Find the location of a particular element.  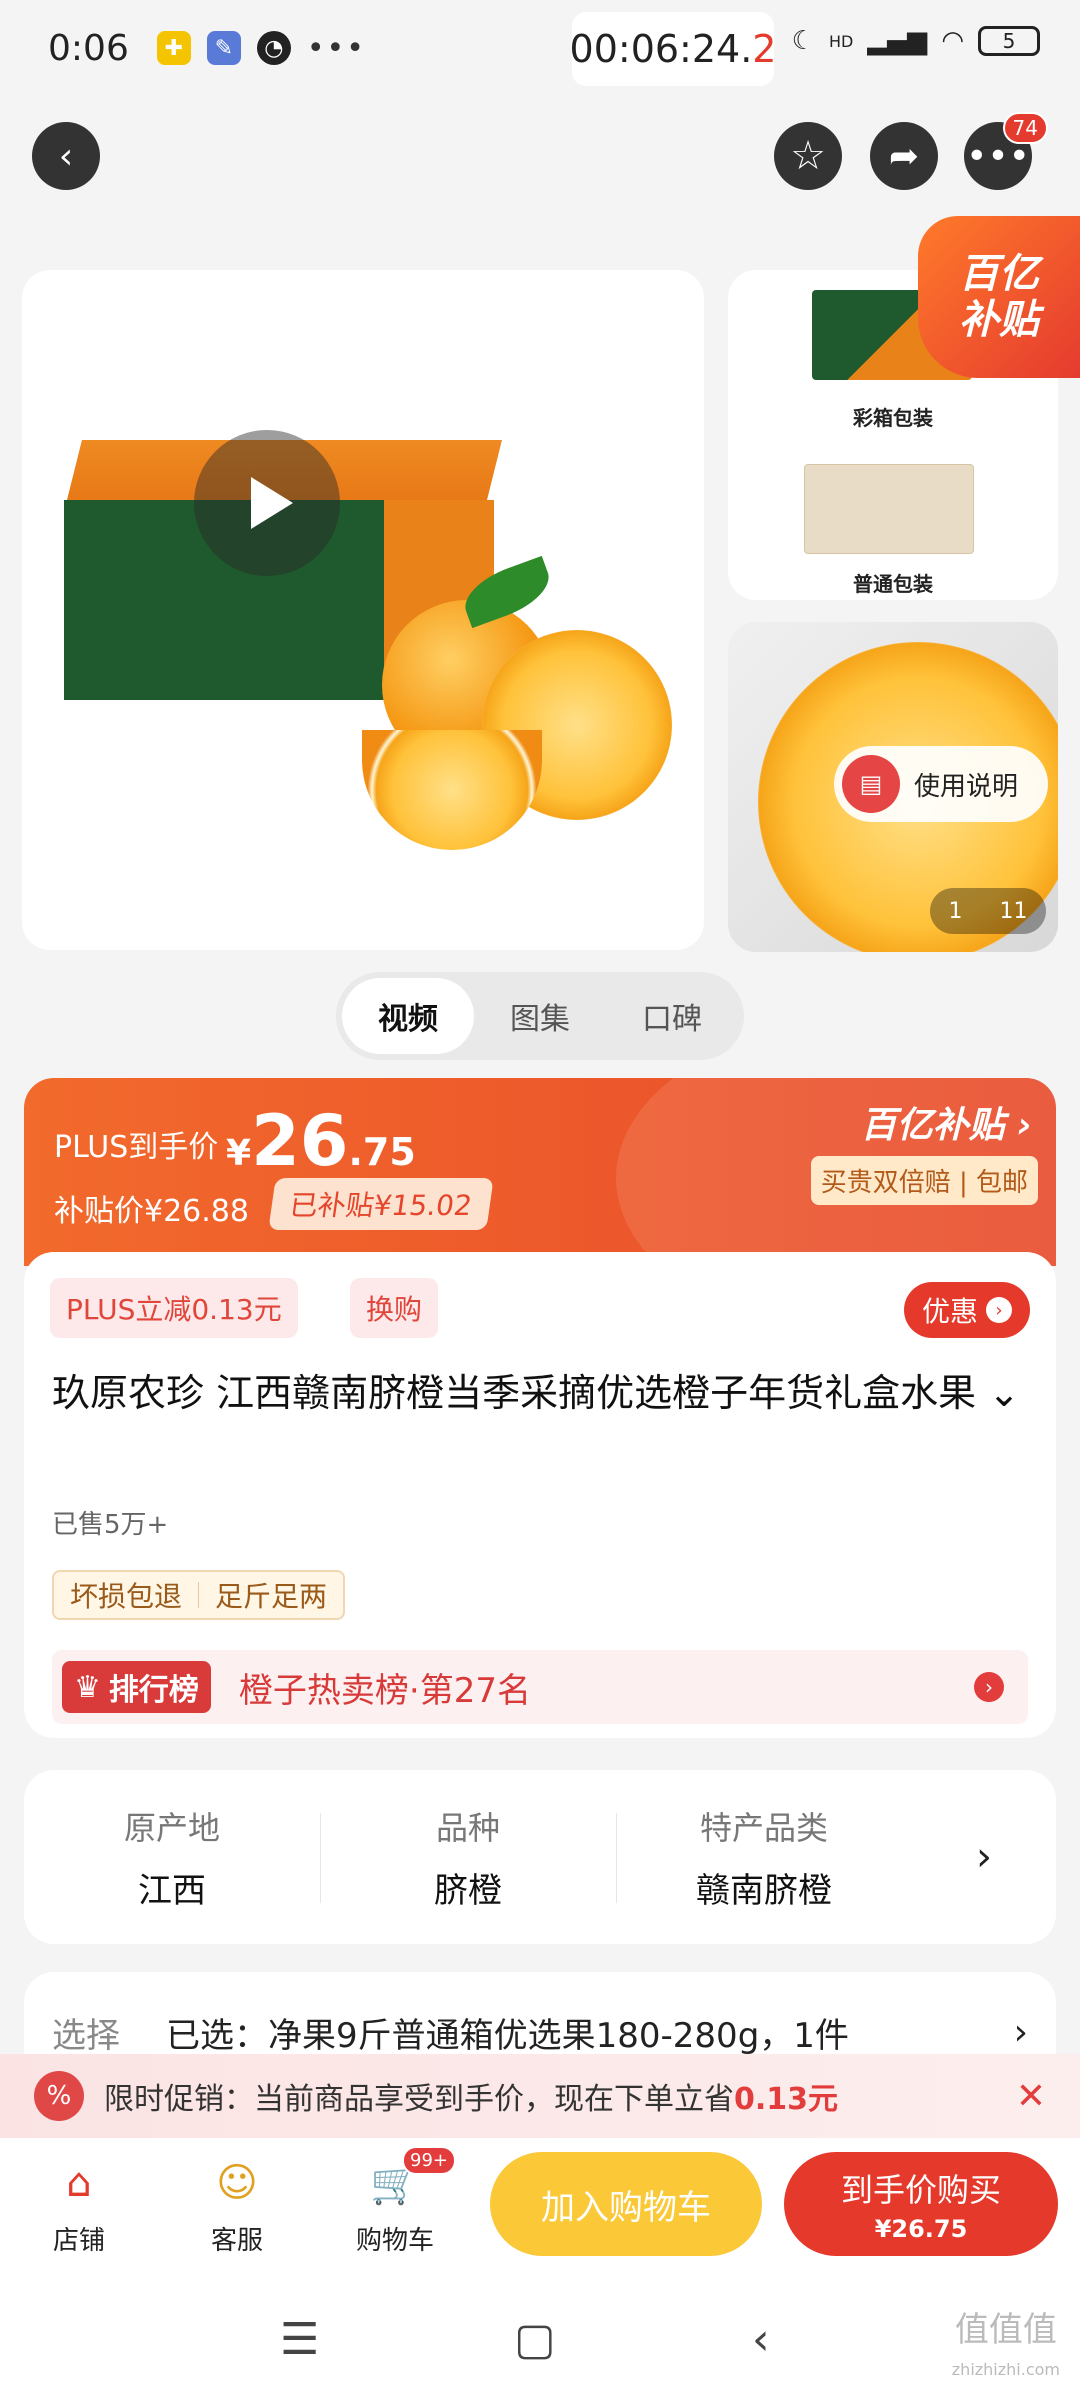

shop-icon: ⌂ is located at coordinates (79, 2183).